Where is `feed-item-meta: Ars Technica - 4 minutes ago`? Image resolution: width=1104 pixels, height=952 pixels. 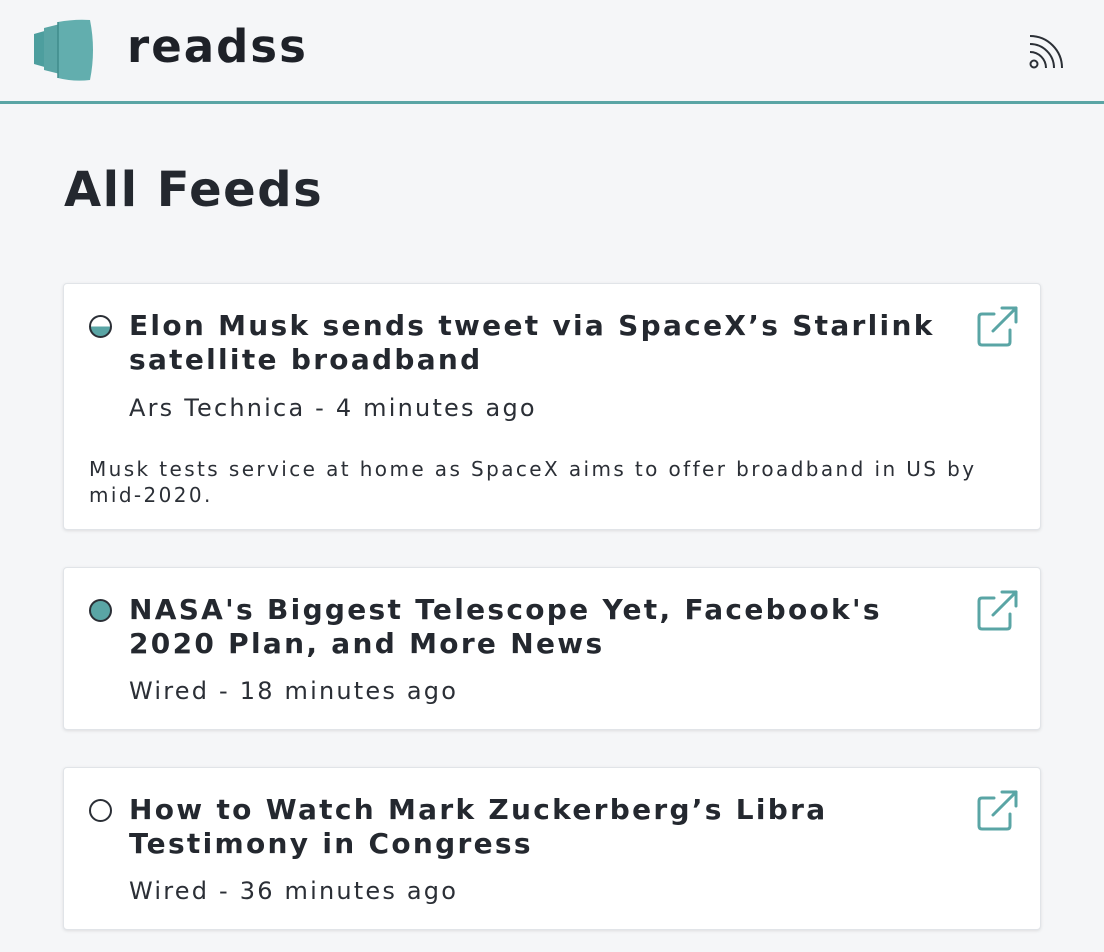
feed-item-meta: Ars Technica - 4 minutes ago is located at coordinates (333, 408).